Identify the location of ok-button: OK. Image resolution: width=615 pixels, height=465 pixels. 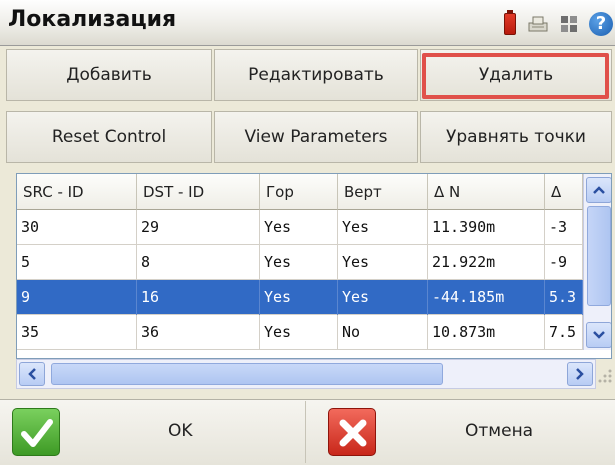
(153, 432).